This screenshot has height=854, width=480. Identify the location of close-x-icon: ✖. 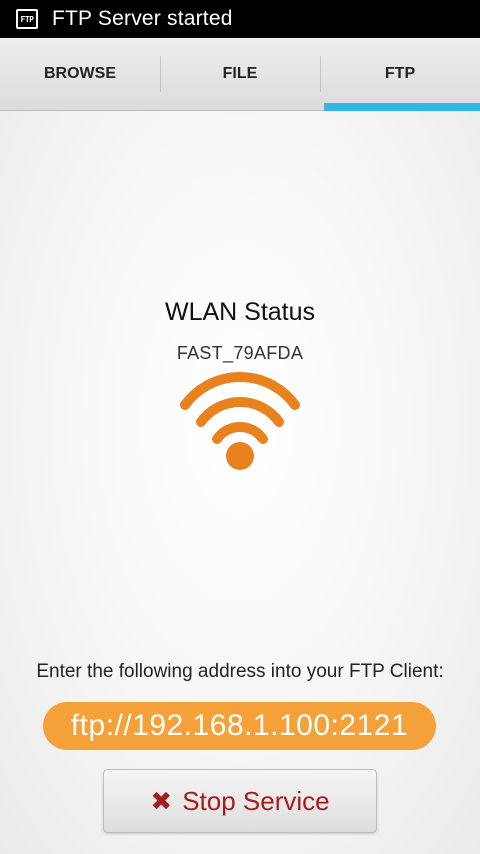
(161, 801).